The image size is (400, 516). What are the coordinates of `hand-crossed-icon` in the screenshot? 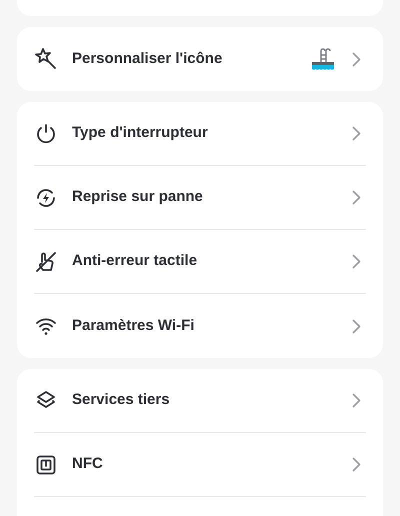 It's located at (46, 262).